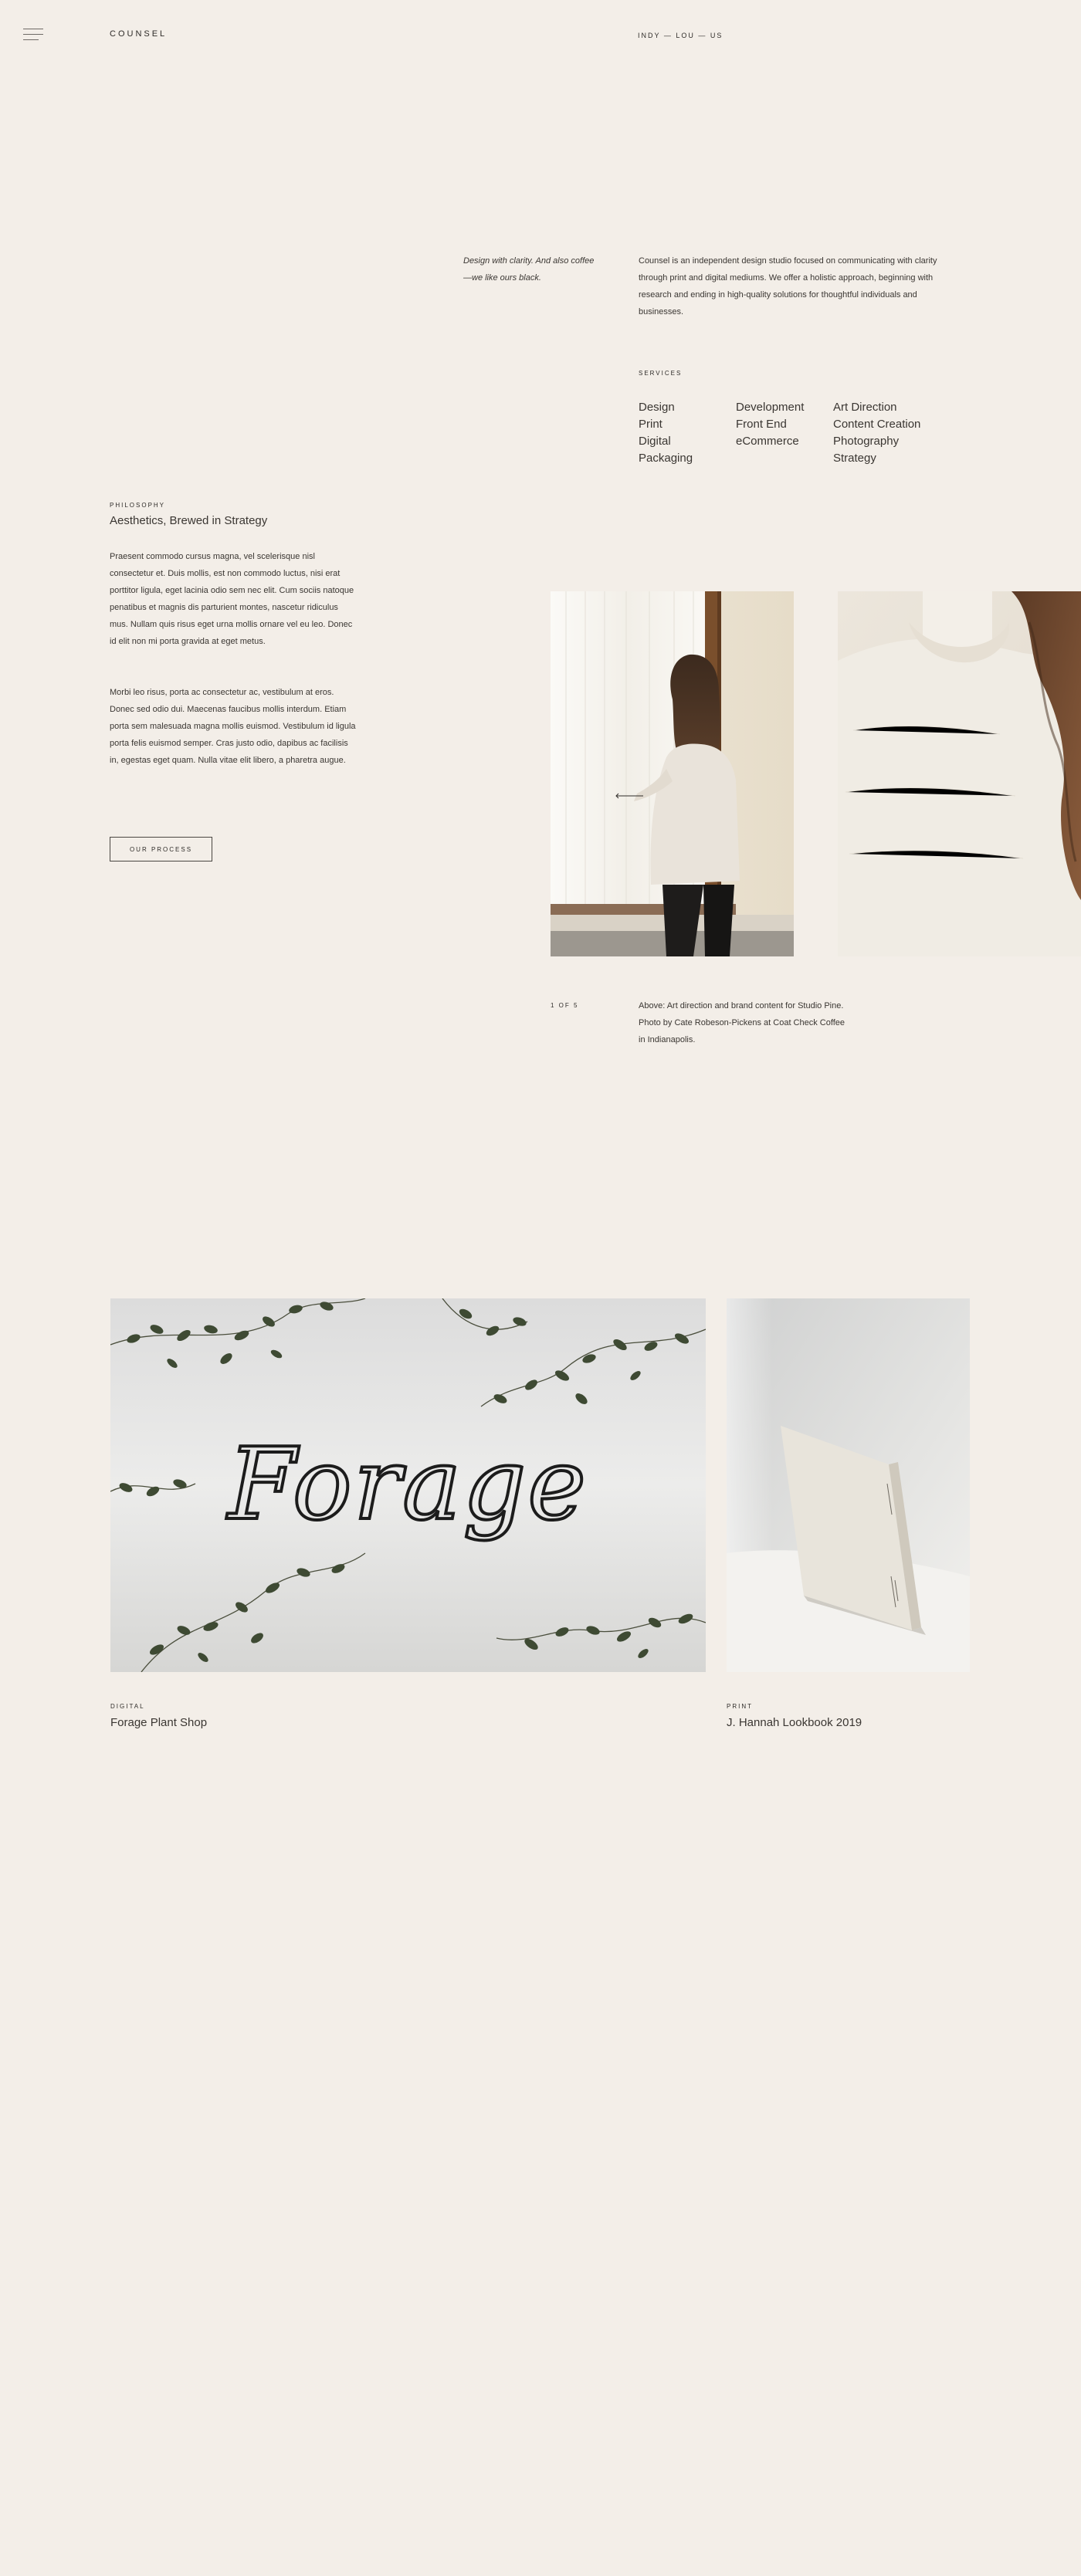 Image resolution: width=1081 pixels, height=2576 pixels. Describe the element at coordinates (672, 773) in the screenshot. I see `gallery-photo-window` at that location.